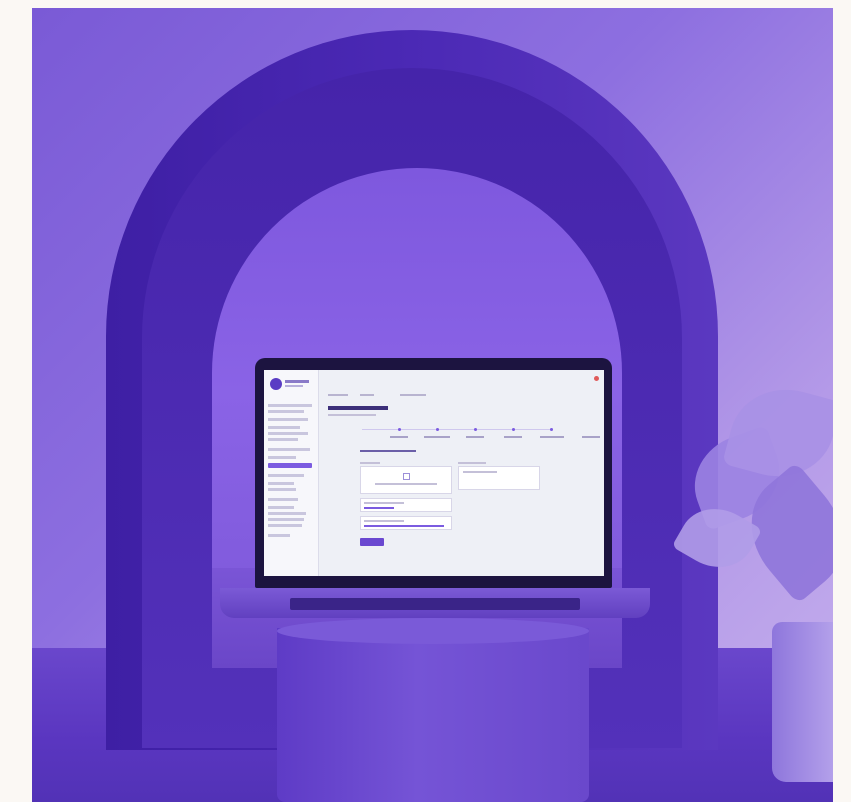 The height and width of the screenshot is (802, 851). I want to click on logo-icon, so click(276, 384).